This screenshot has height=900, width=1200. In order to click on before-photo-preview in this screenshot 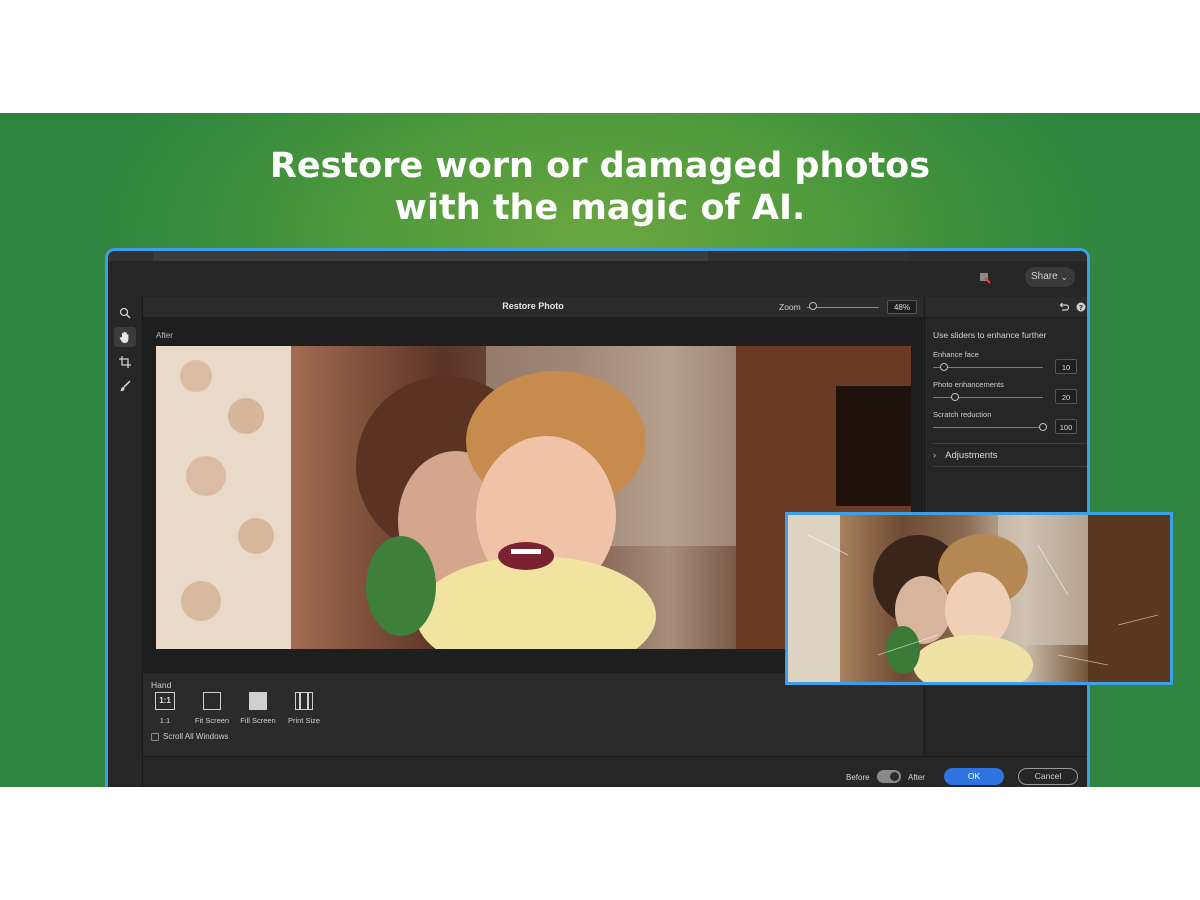, I will do `click(979, 598)`.